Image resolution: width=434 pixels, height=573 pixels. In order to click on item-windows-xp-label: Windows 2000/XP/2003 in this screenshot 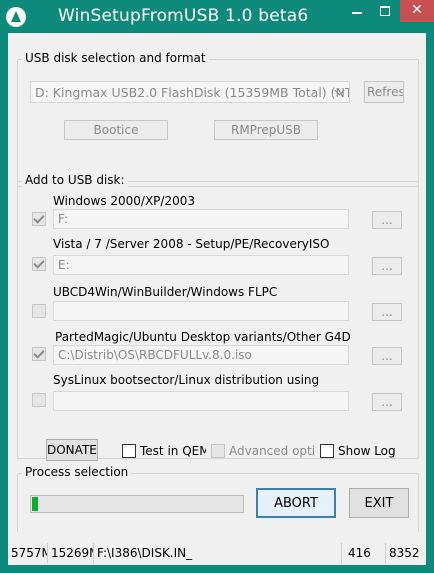, I will do `click(124, 201)`.